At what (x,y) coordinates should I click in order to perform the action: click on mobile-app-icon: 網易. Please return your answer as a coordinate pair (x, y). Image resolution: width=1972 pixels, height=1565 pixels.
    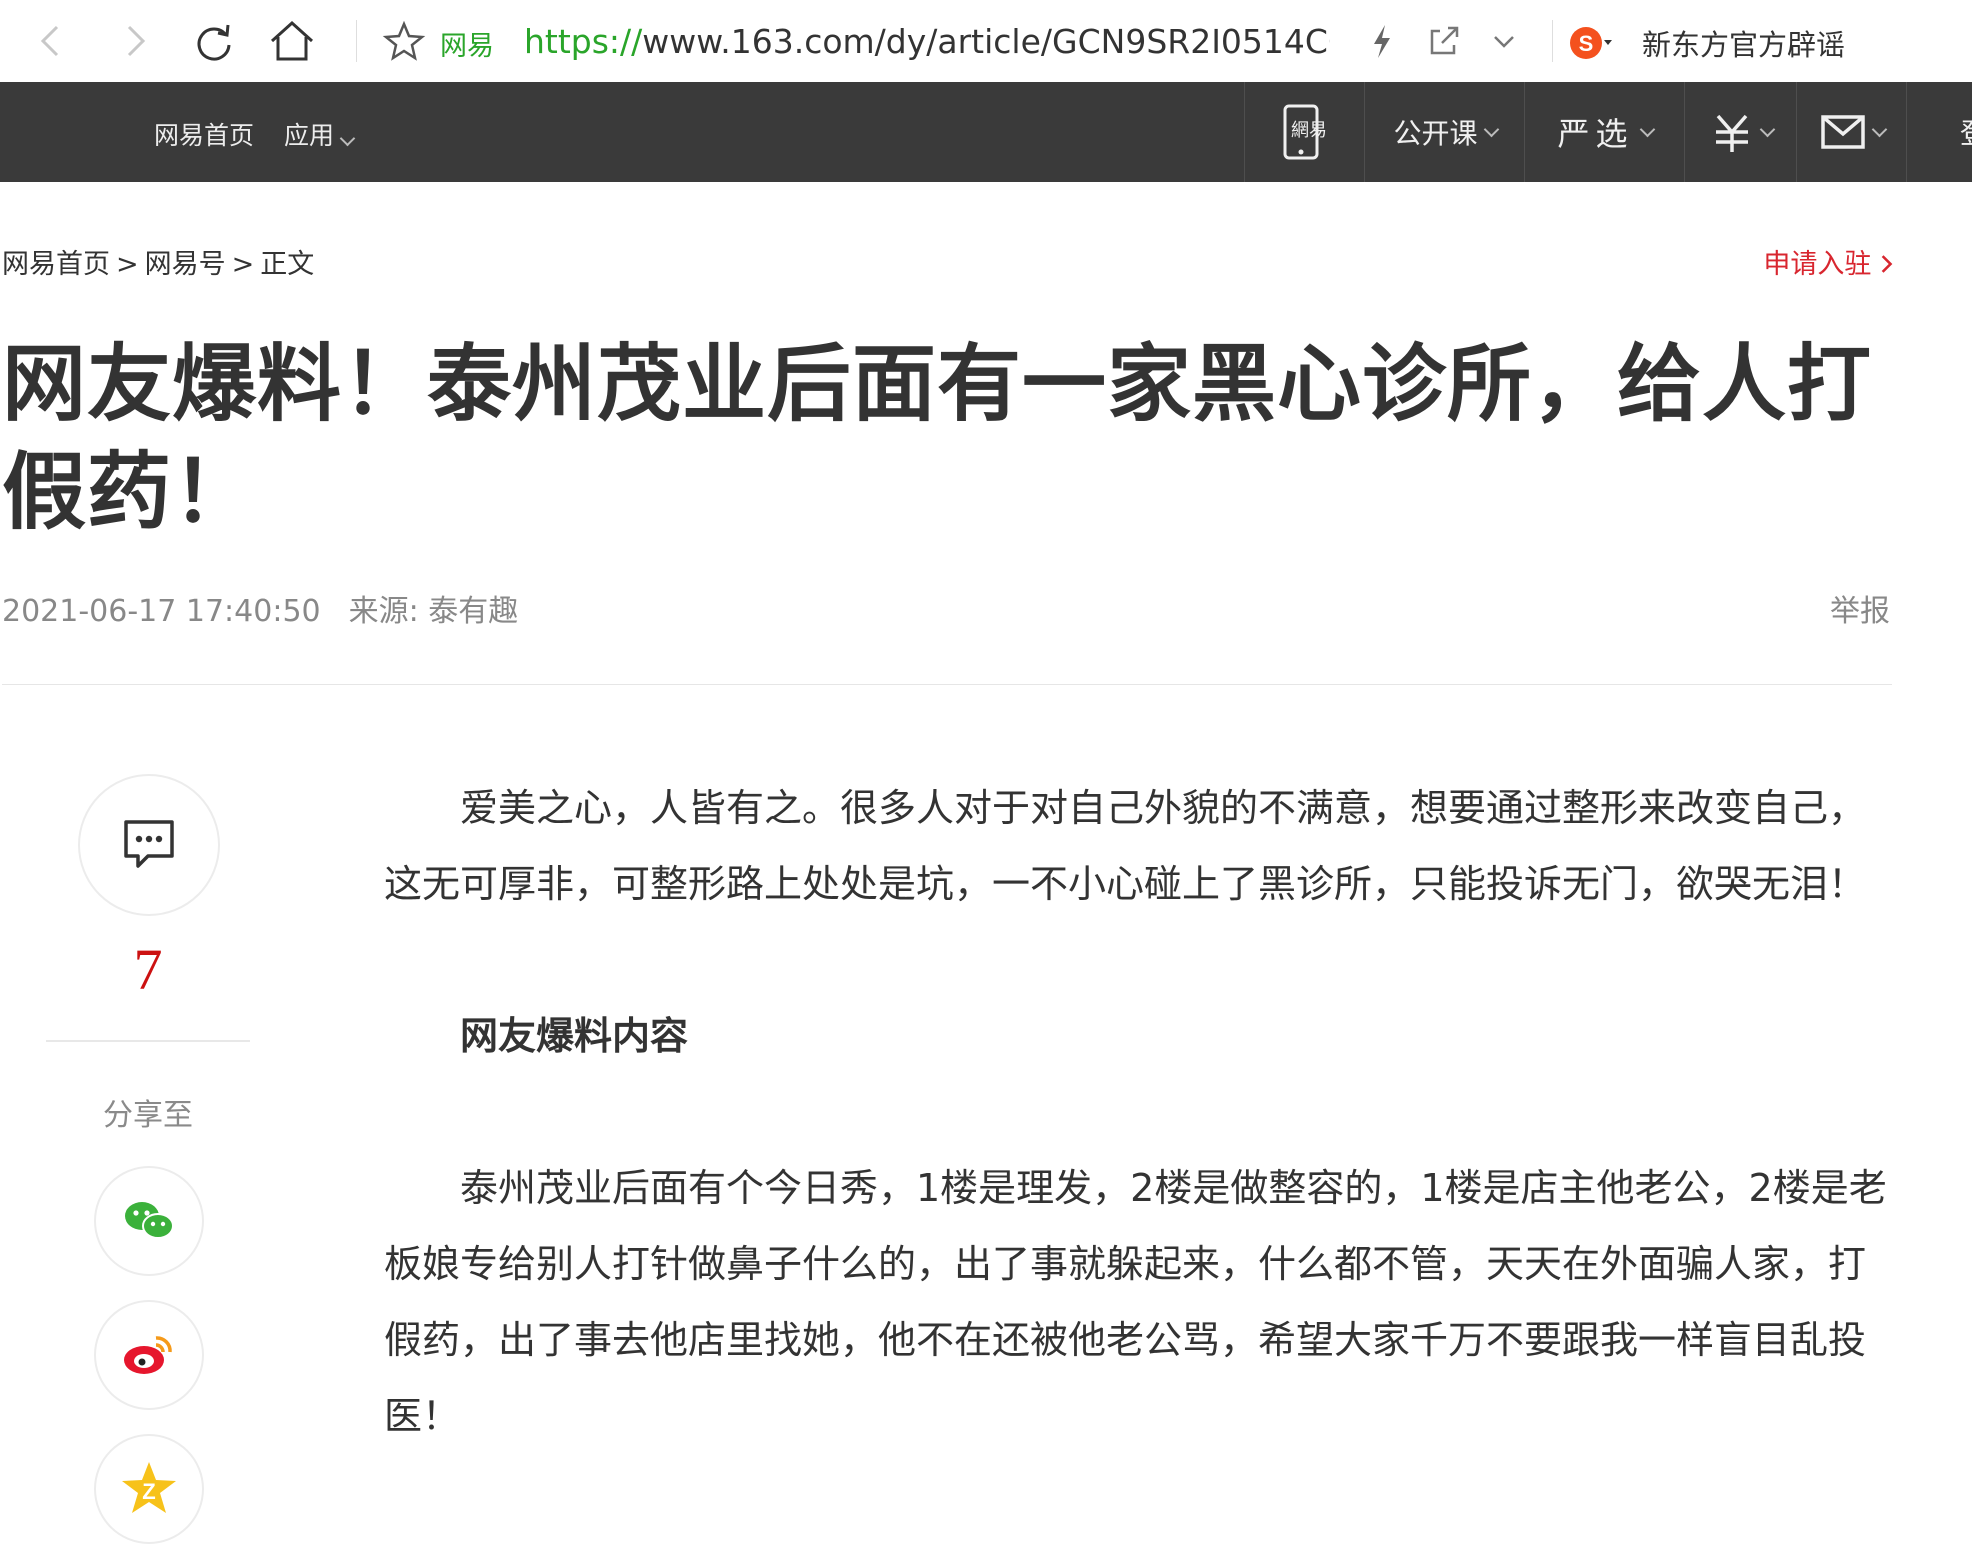
    Looking at the image, I should click on (1304, 132).